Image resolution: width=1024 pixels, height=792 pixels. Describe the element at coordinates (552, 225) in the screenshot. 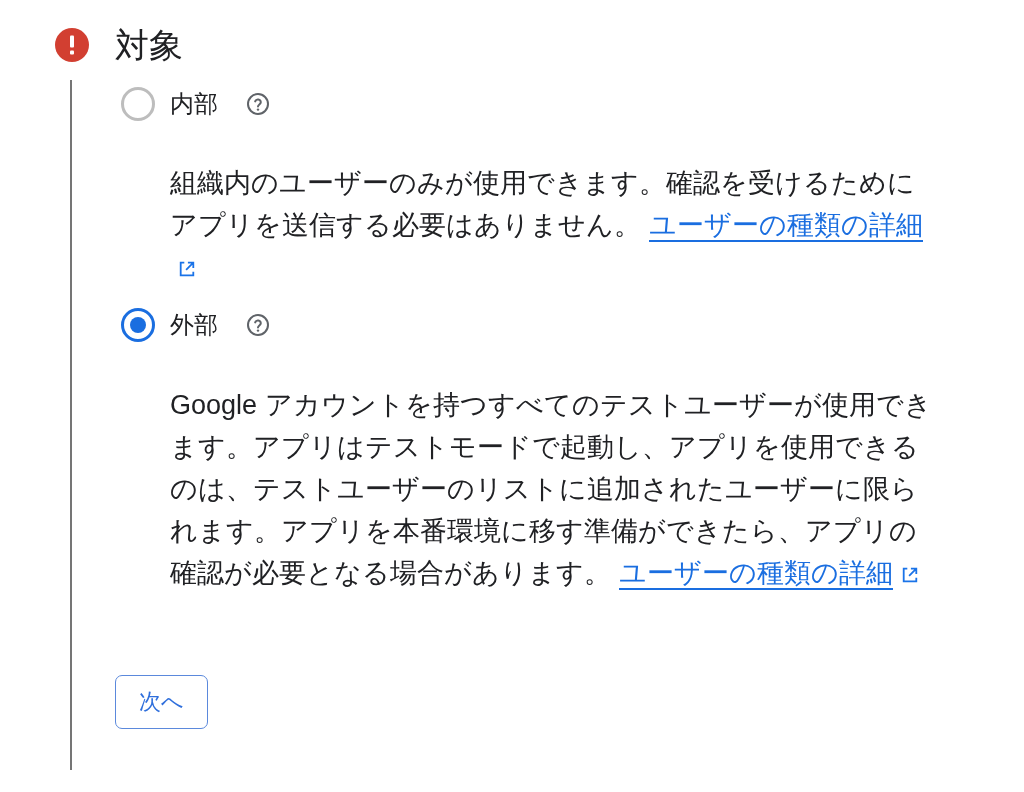

I see `description-text: 組織内のユーザーのみが使用できます。確認を受けるためにアプリを送信する必要はありません。 ユーザーの種類の詳細` at that location.